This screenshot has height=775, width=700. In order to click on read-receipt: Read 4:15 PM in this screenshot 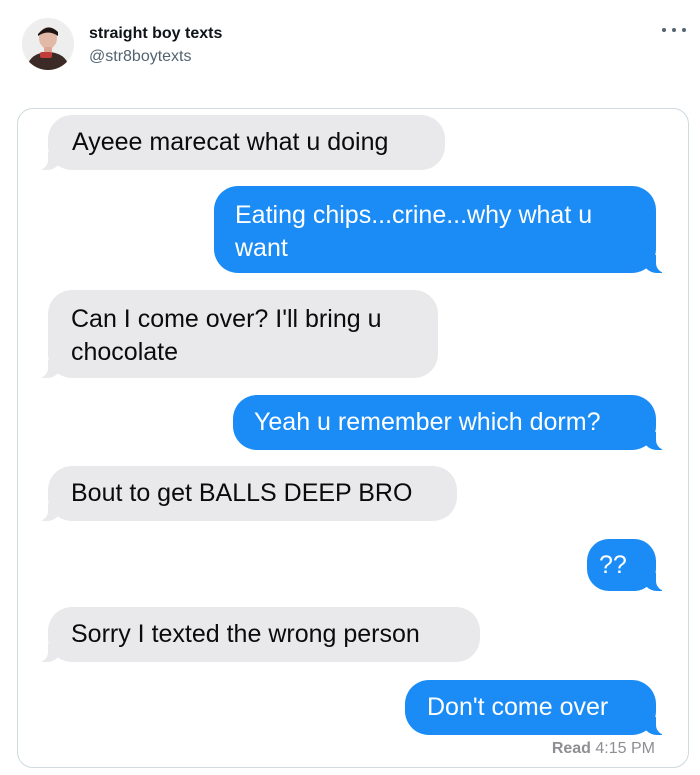, I will do `click(603, 749)`.